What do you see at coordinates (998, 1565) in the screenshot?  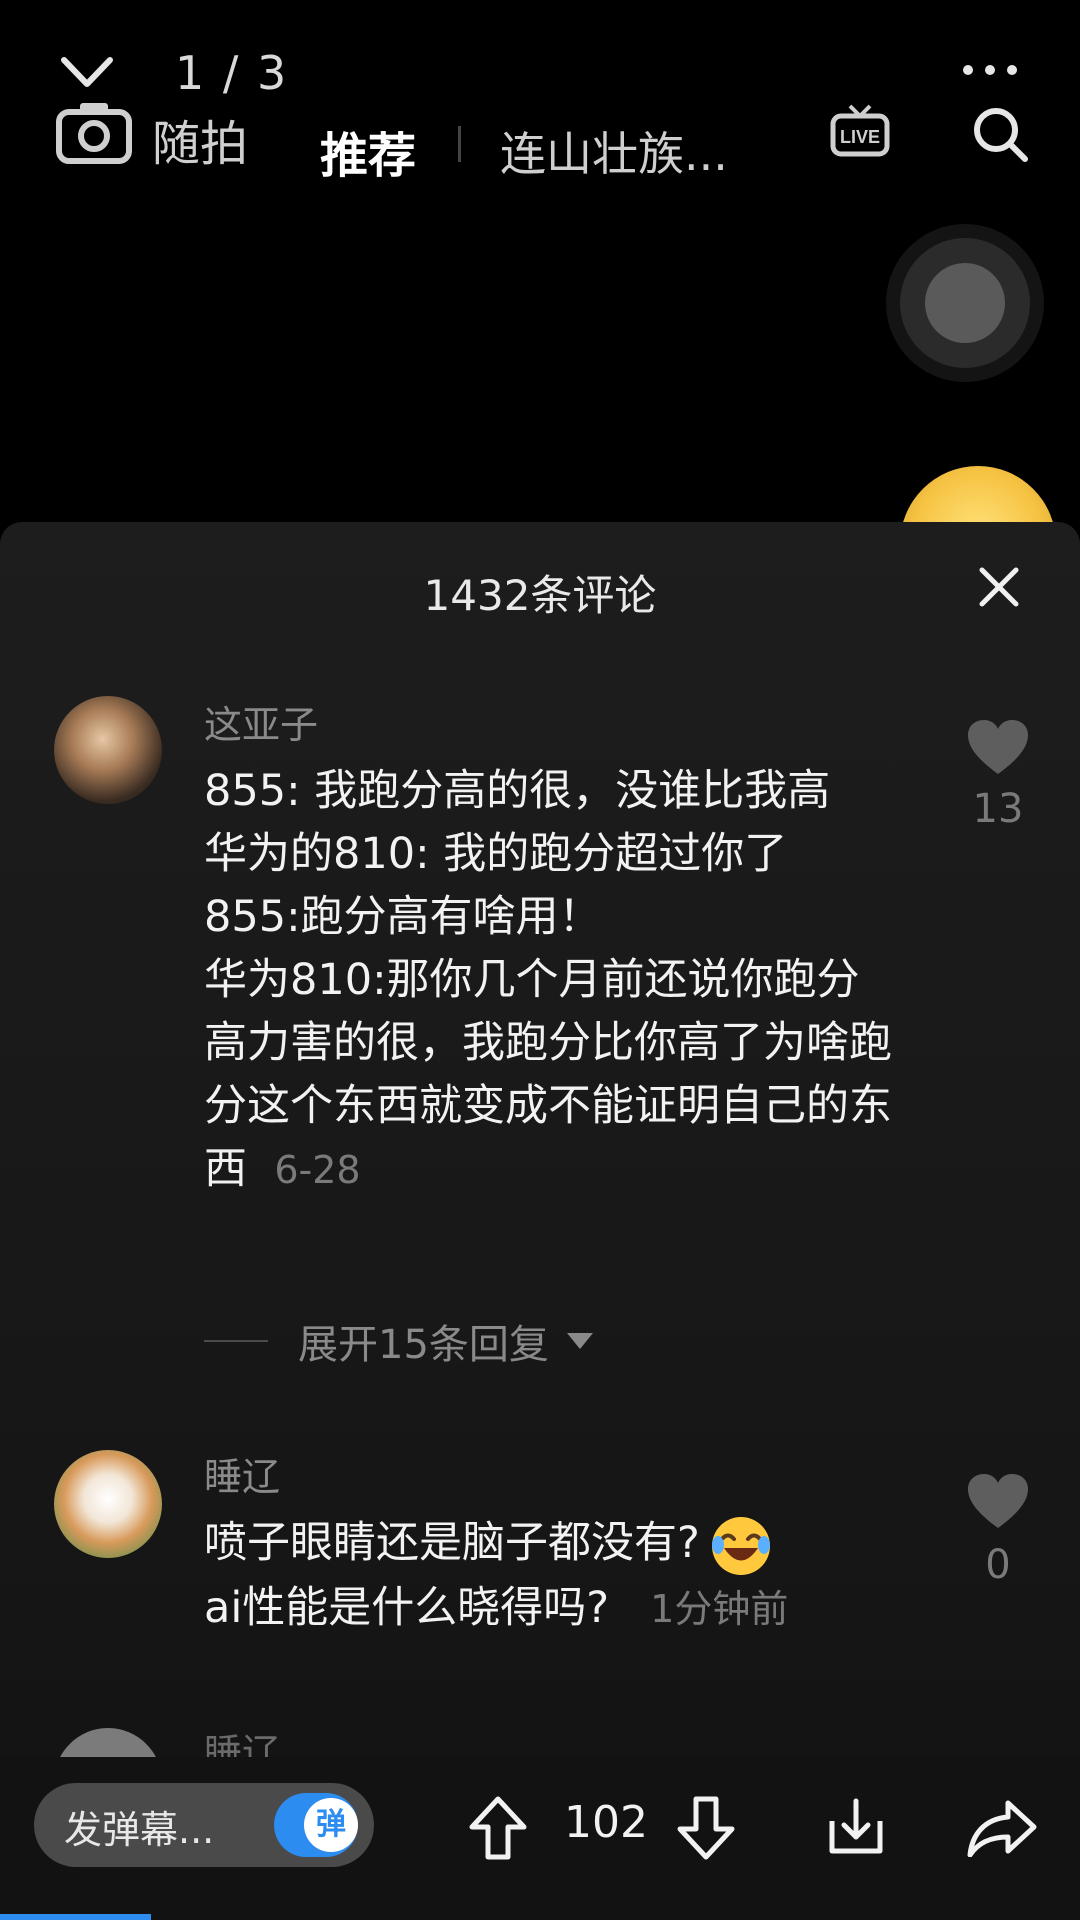 I see `like-count: 0` at bounding box center [998, 1565].